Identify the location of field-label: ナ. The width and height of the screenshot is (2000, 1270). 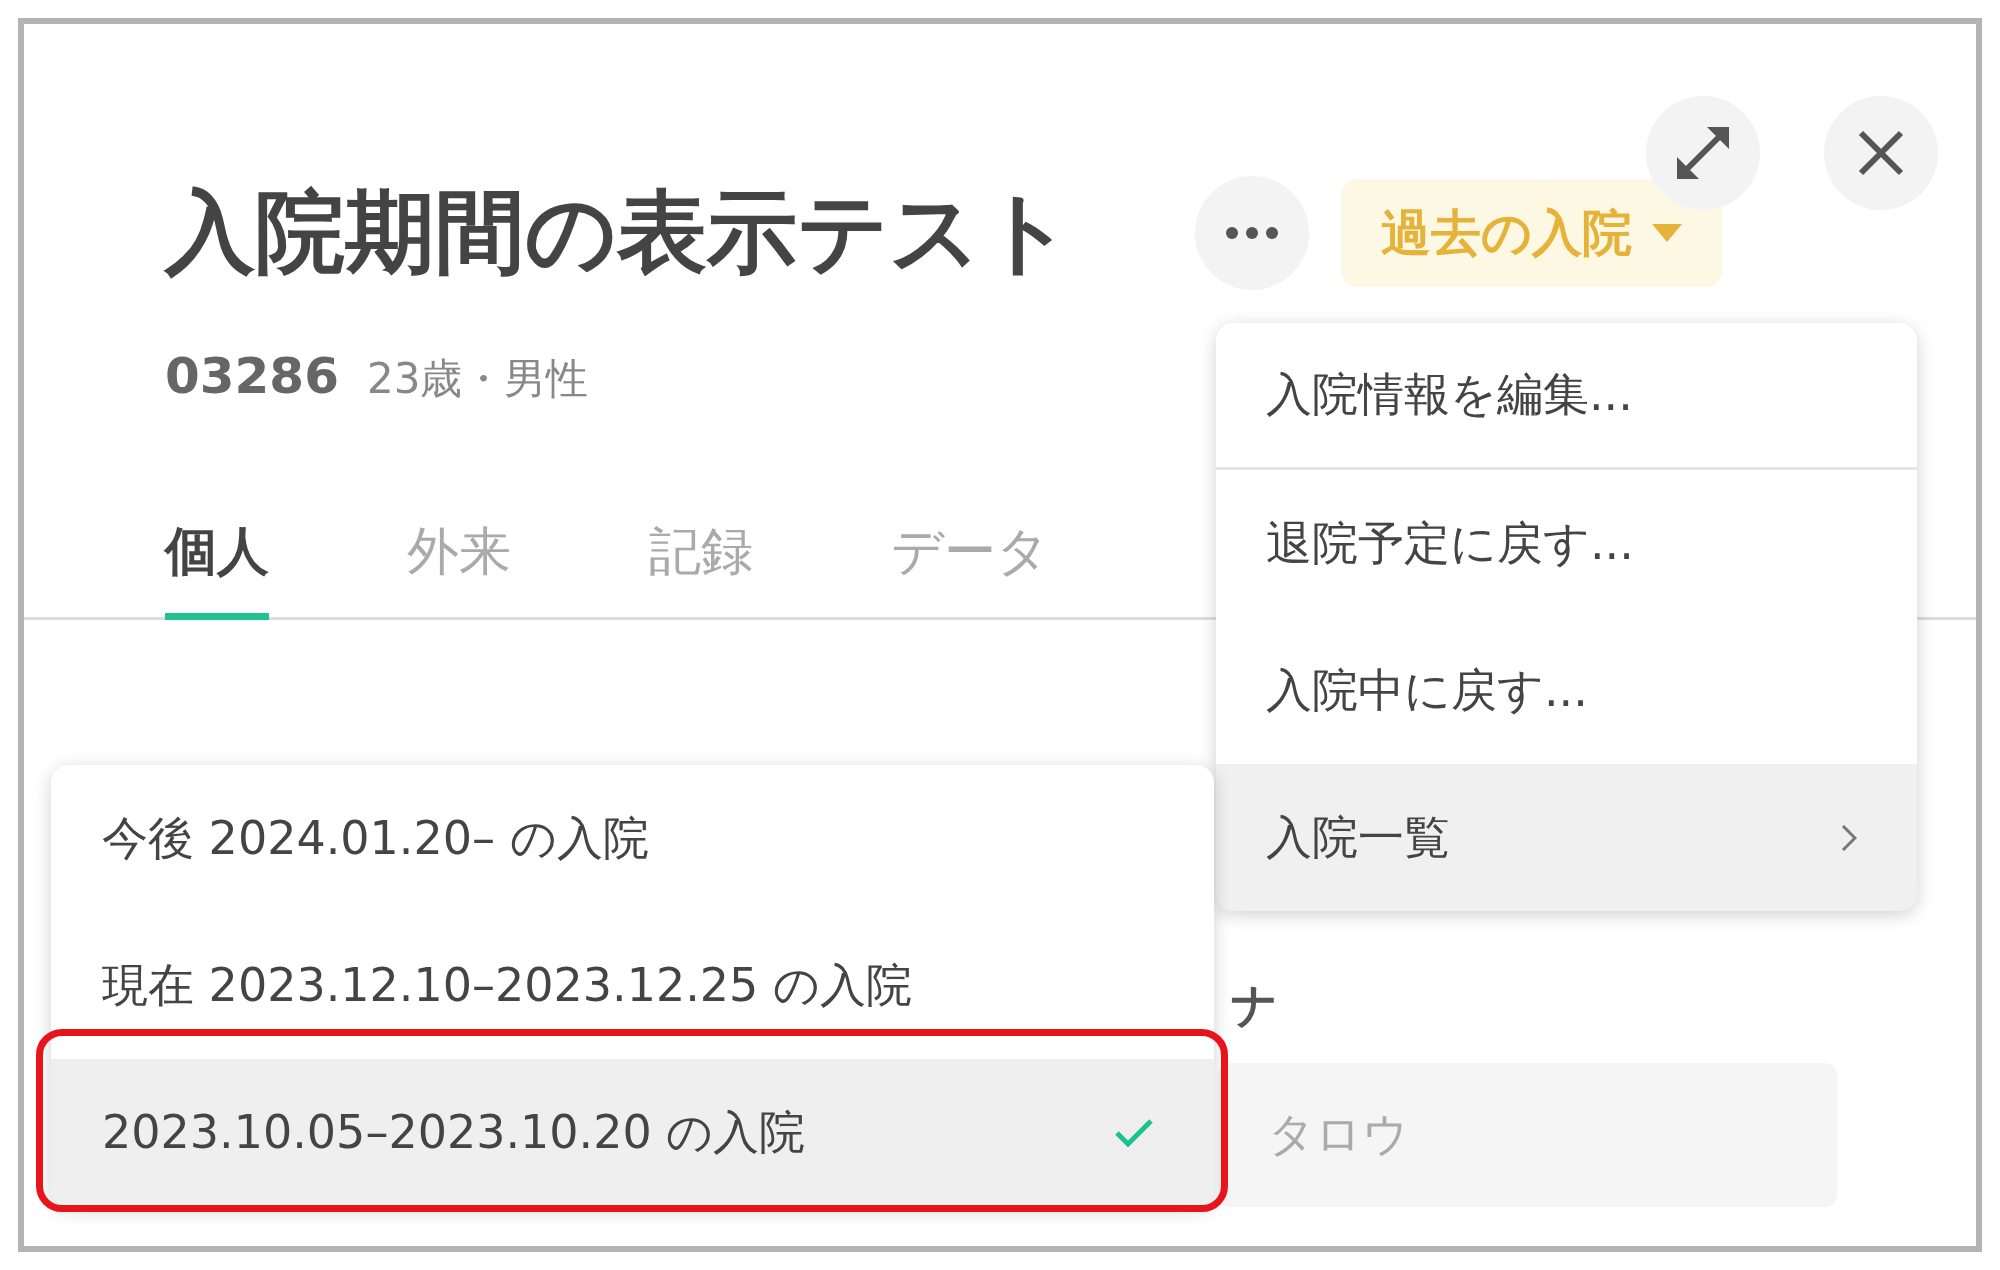
(1255, 1005).